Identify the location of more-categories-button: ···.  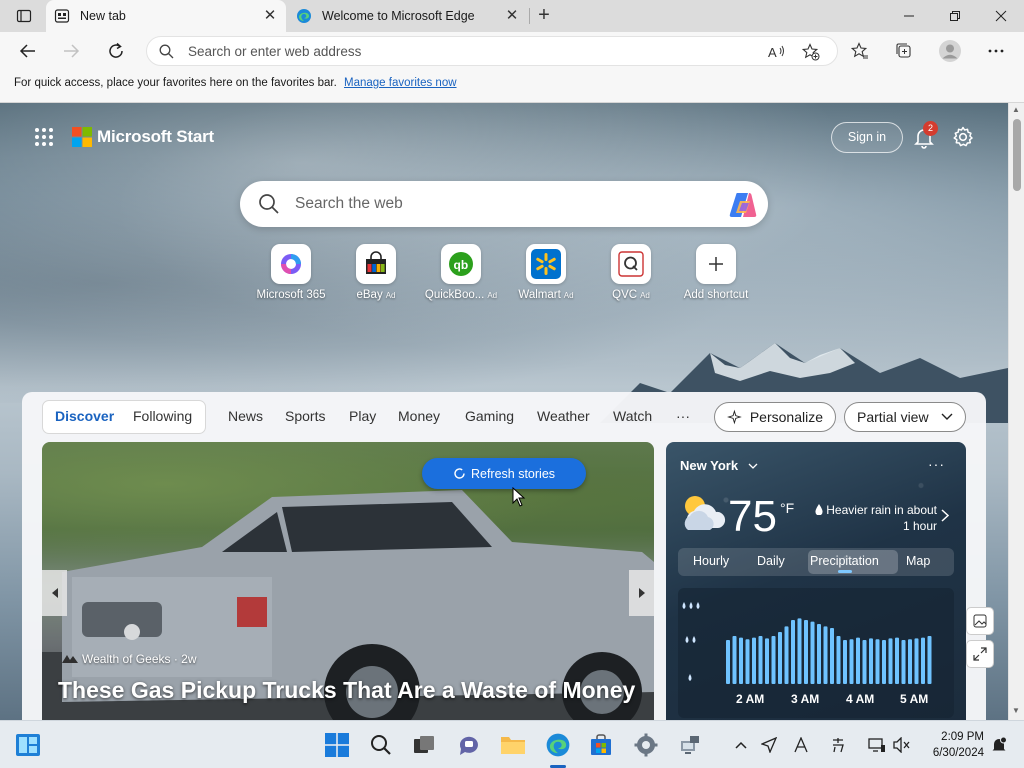
(683, 416).